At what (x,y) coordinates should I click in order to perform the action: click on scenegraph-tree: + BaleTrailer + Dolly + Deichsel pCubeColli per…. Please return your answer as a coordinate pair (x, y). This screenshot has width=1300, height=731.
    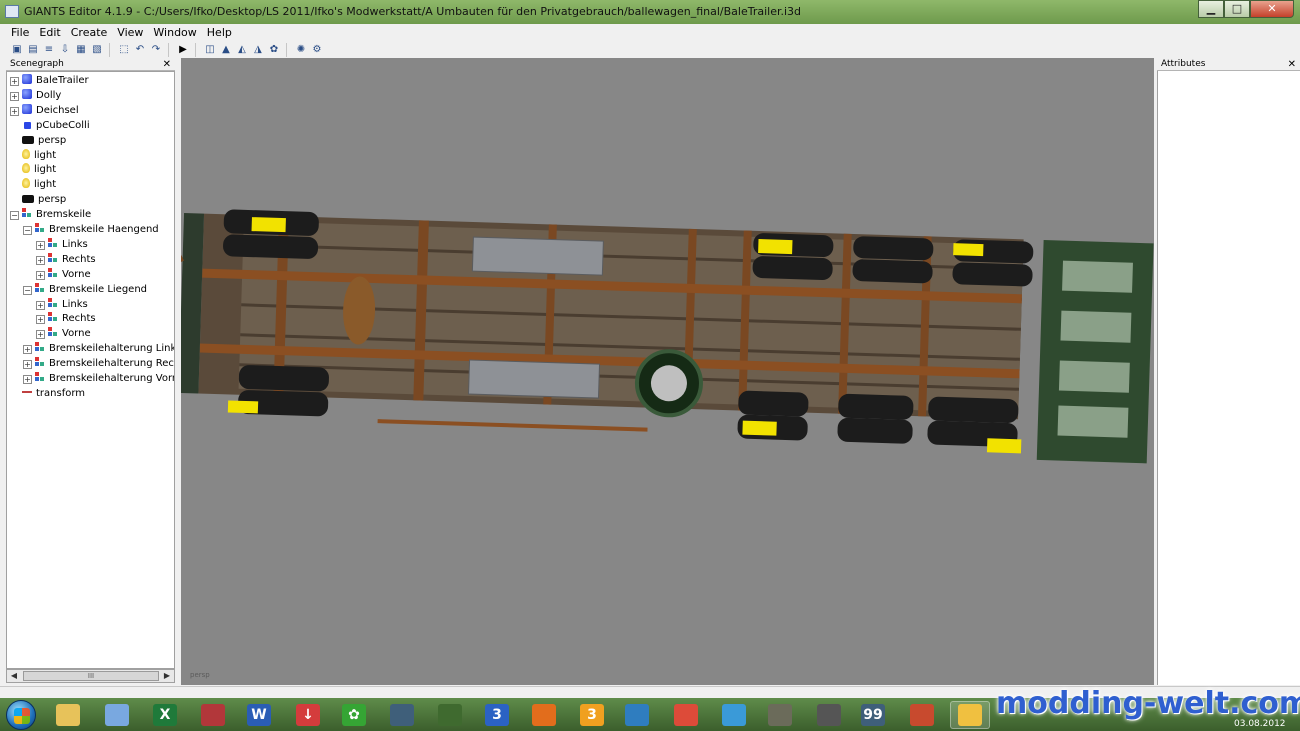
    Looking at the image, I should click on (90, 370).